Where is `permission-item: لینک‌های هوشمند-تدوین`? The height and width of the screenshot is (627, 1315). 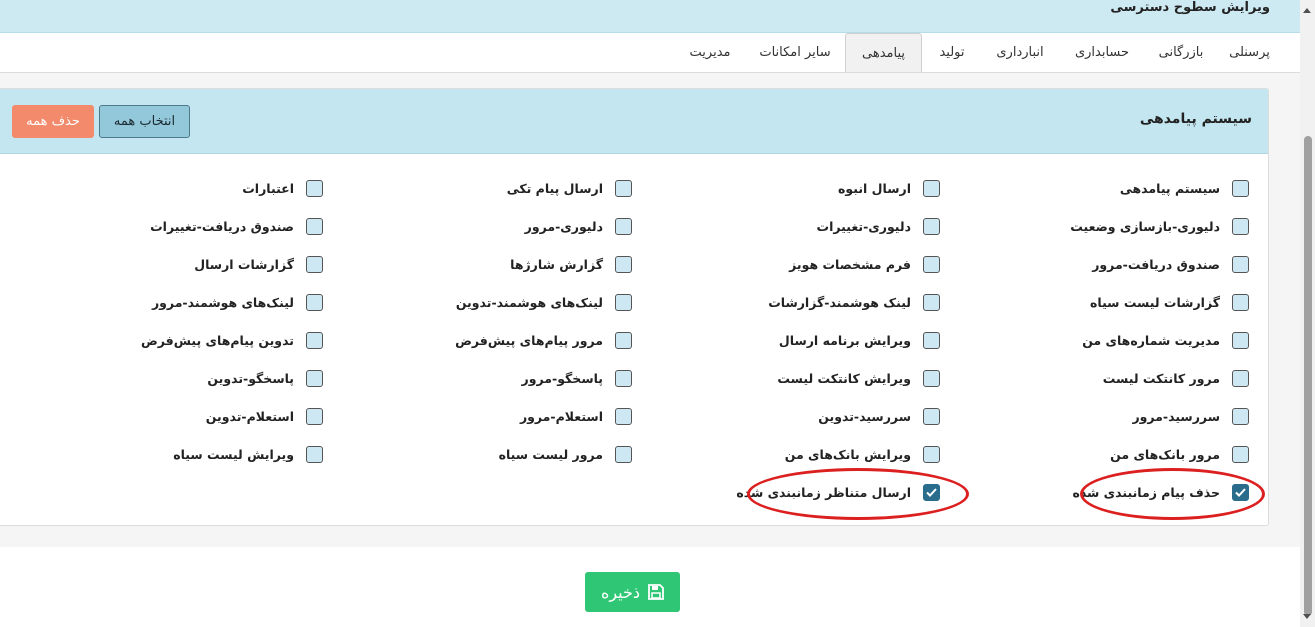 permission-item: لینک‌های هوشمند-تدوین is located at coordinates (544, 302).